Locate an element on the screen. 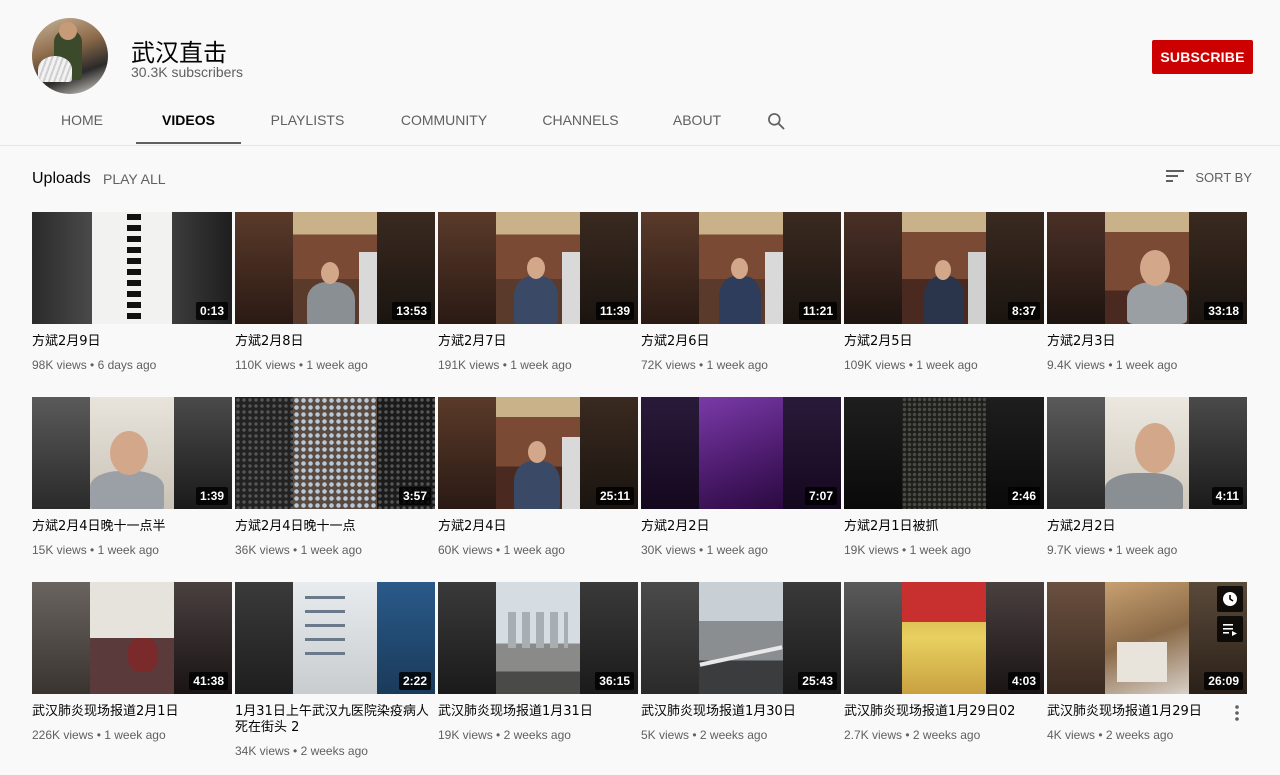 This screenshot has width=1280, height=775. video-card: 7:07 方斌2月2日 30K views • 1 week ago is located at coordinates (741, 489).